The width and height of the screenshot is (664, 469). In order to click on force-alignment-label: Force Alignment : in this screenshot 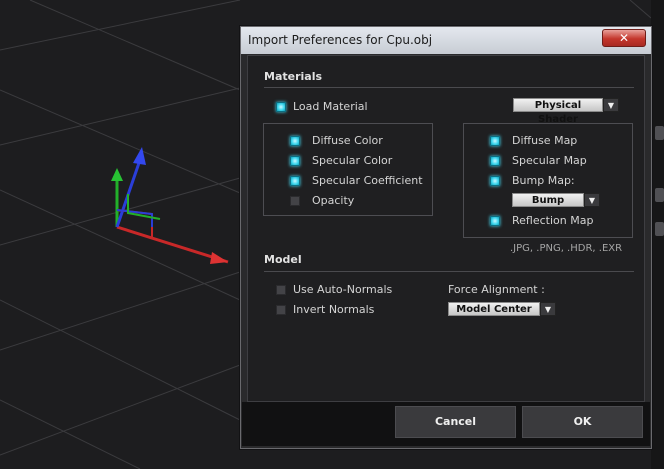, I will do `click(496, 289)`.